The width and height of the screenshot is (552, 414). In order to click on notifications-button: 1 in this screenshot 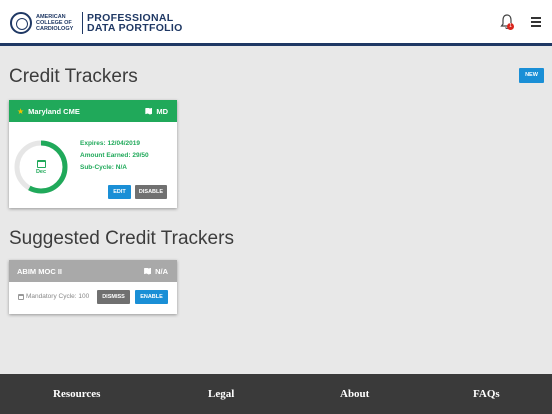, I will do `click(508, 23)`.